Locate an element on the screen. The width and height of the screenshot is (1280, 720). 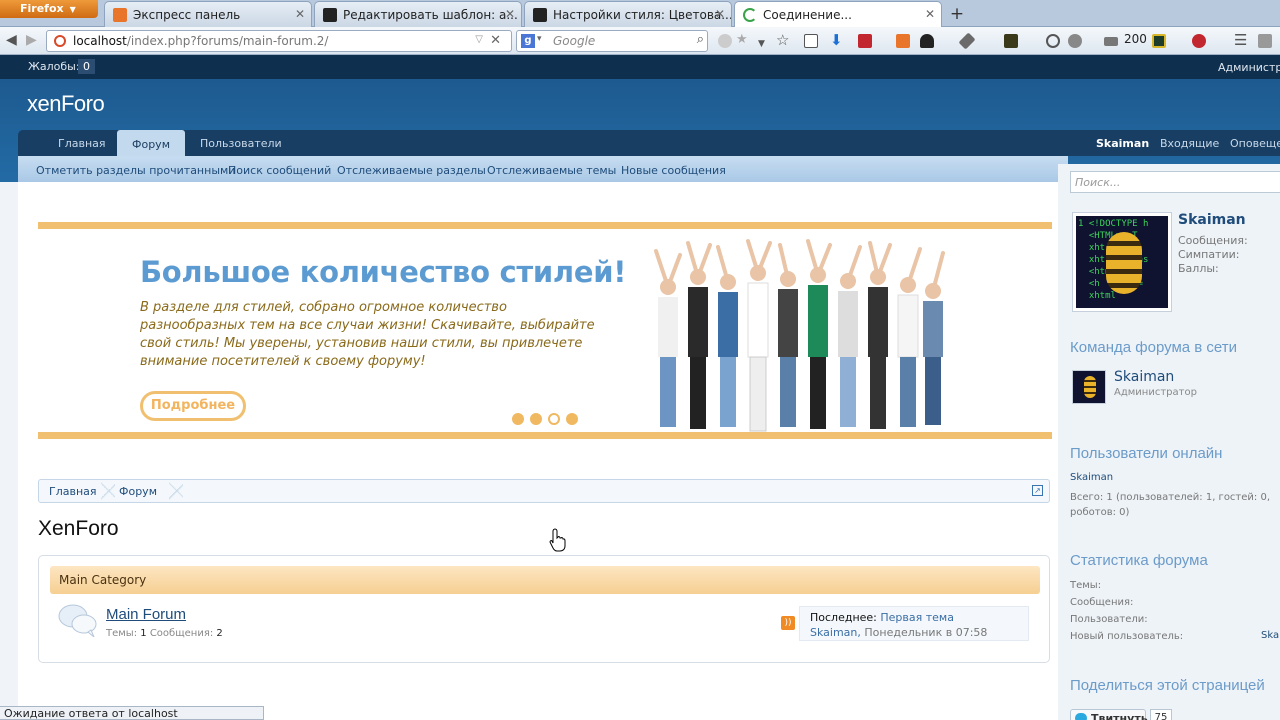
breadcrumb-forum: Форум is located at coordinates (138, 491).